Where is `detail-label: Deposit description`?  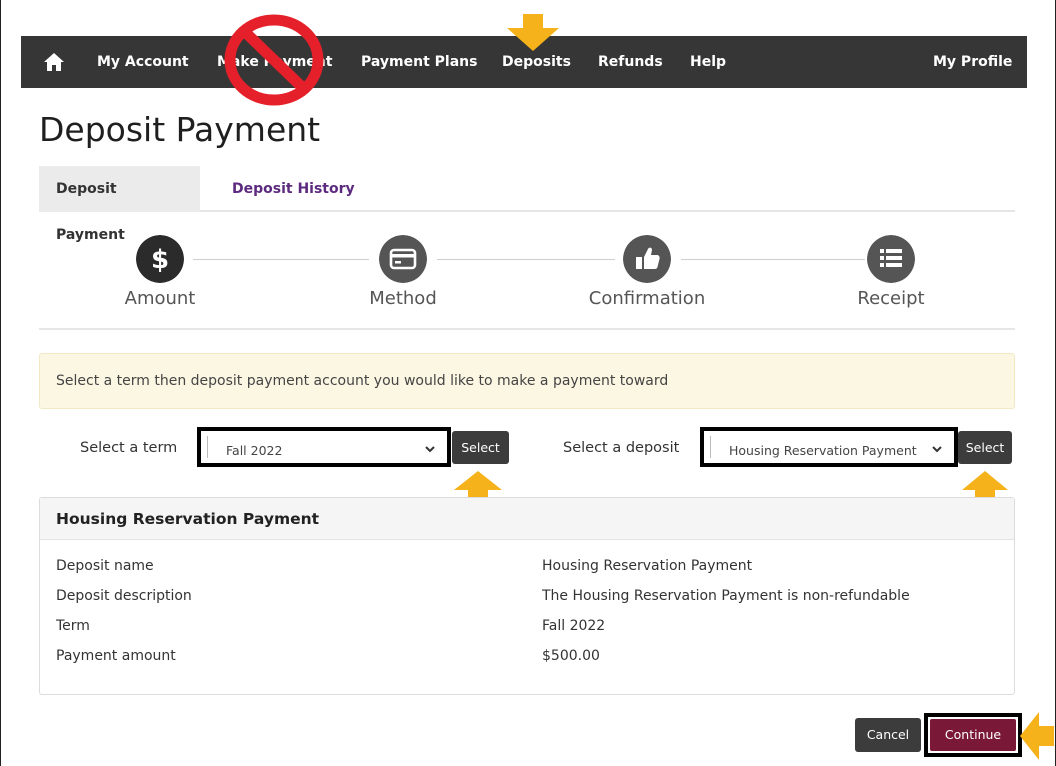 detail-label: Deposit description is located at coordinates (124, 596).